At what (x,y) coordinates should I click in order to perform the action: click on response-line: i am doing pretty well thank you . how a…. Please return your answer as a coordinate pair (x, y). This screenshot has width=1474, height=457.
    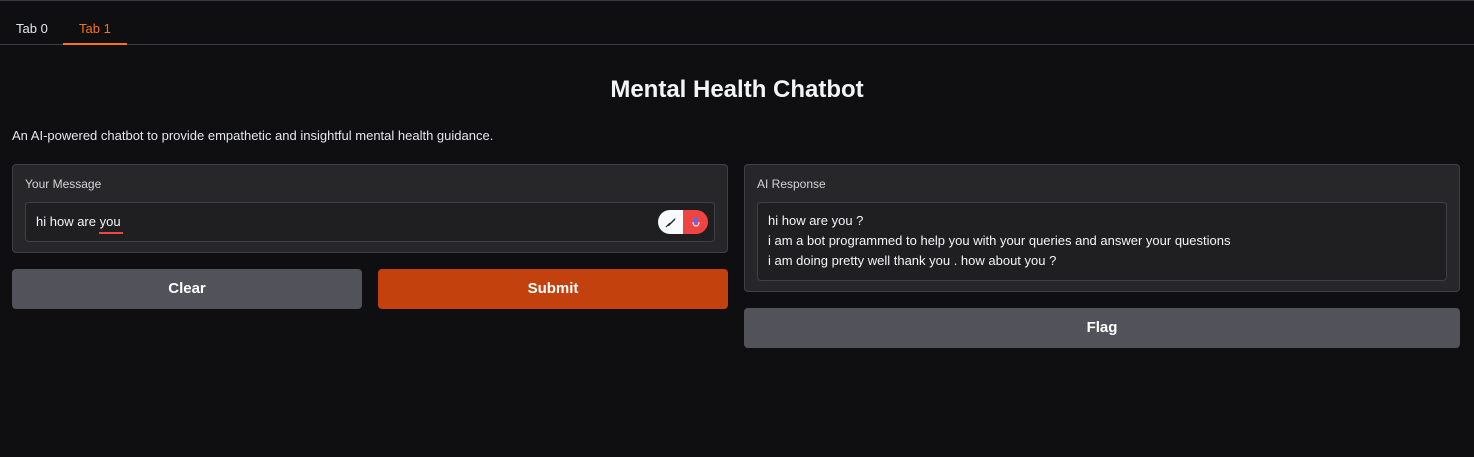
    Looking at the image, I should click on (912, 260).